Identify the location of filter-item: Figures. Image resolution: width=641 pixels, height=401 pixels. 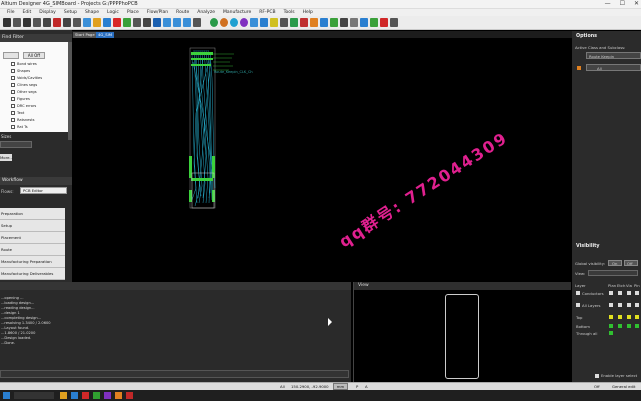
(20, 99).